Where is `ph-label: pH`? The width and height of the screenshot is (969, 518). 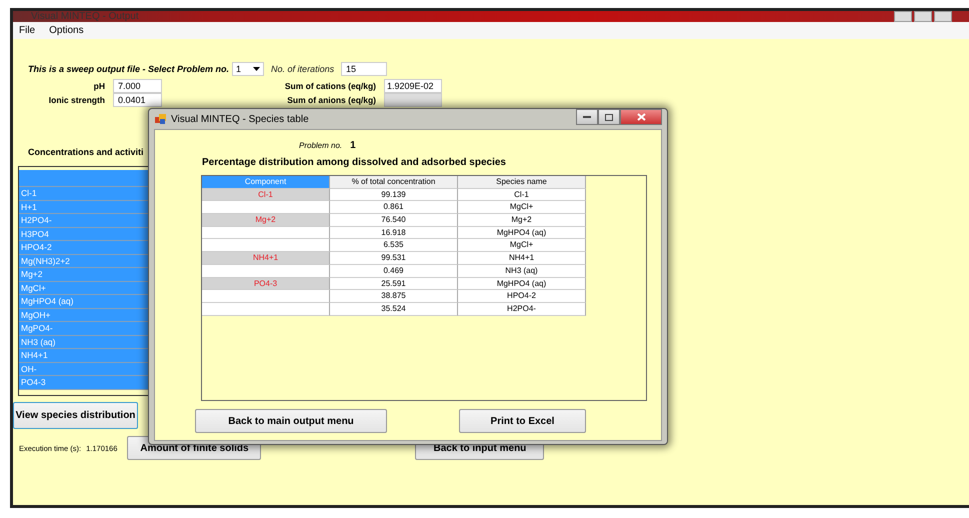 ph-label: pH is located at coordinates (98, 86).